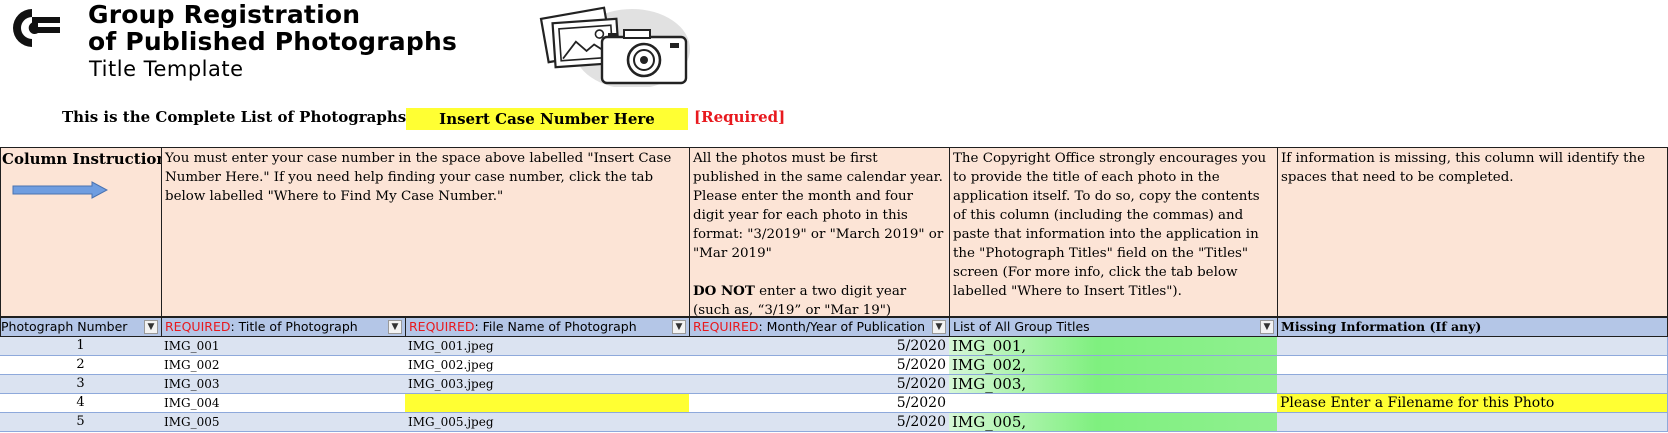 This screenshot has height=433, width=1668. I want to click on table-row: 5 IMG_005 IMG_005.jpeg 5/2020 IMG_005,, so click(834, 422).